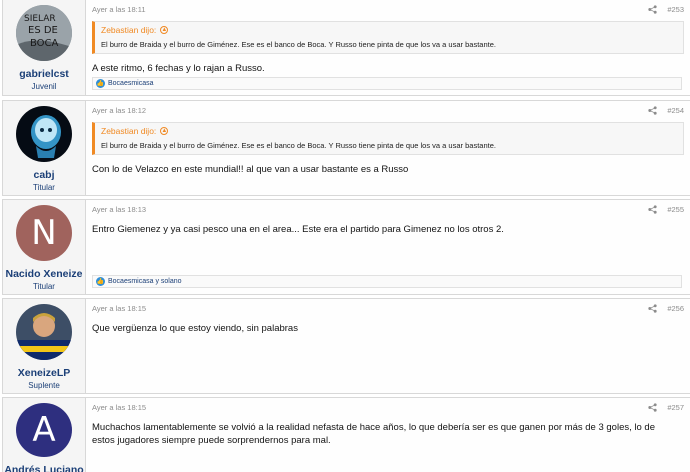 The height and width of the screenshot is (472, 690). Describe the element at coordinates (44, 86) in the screenshot. I see `user-title: Juvenil` at that location.